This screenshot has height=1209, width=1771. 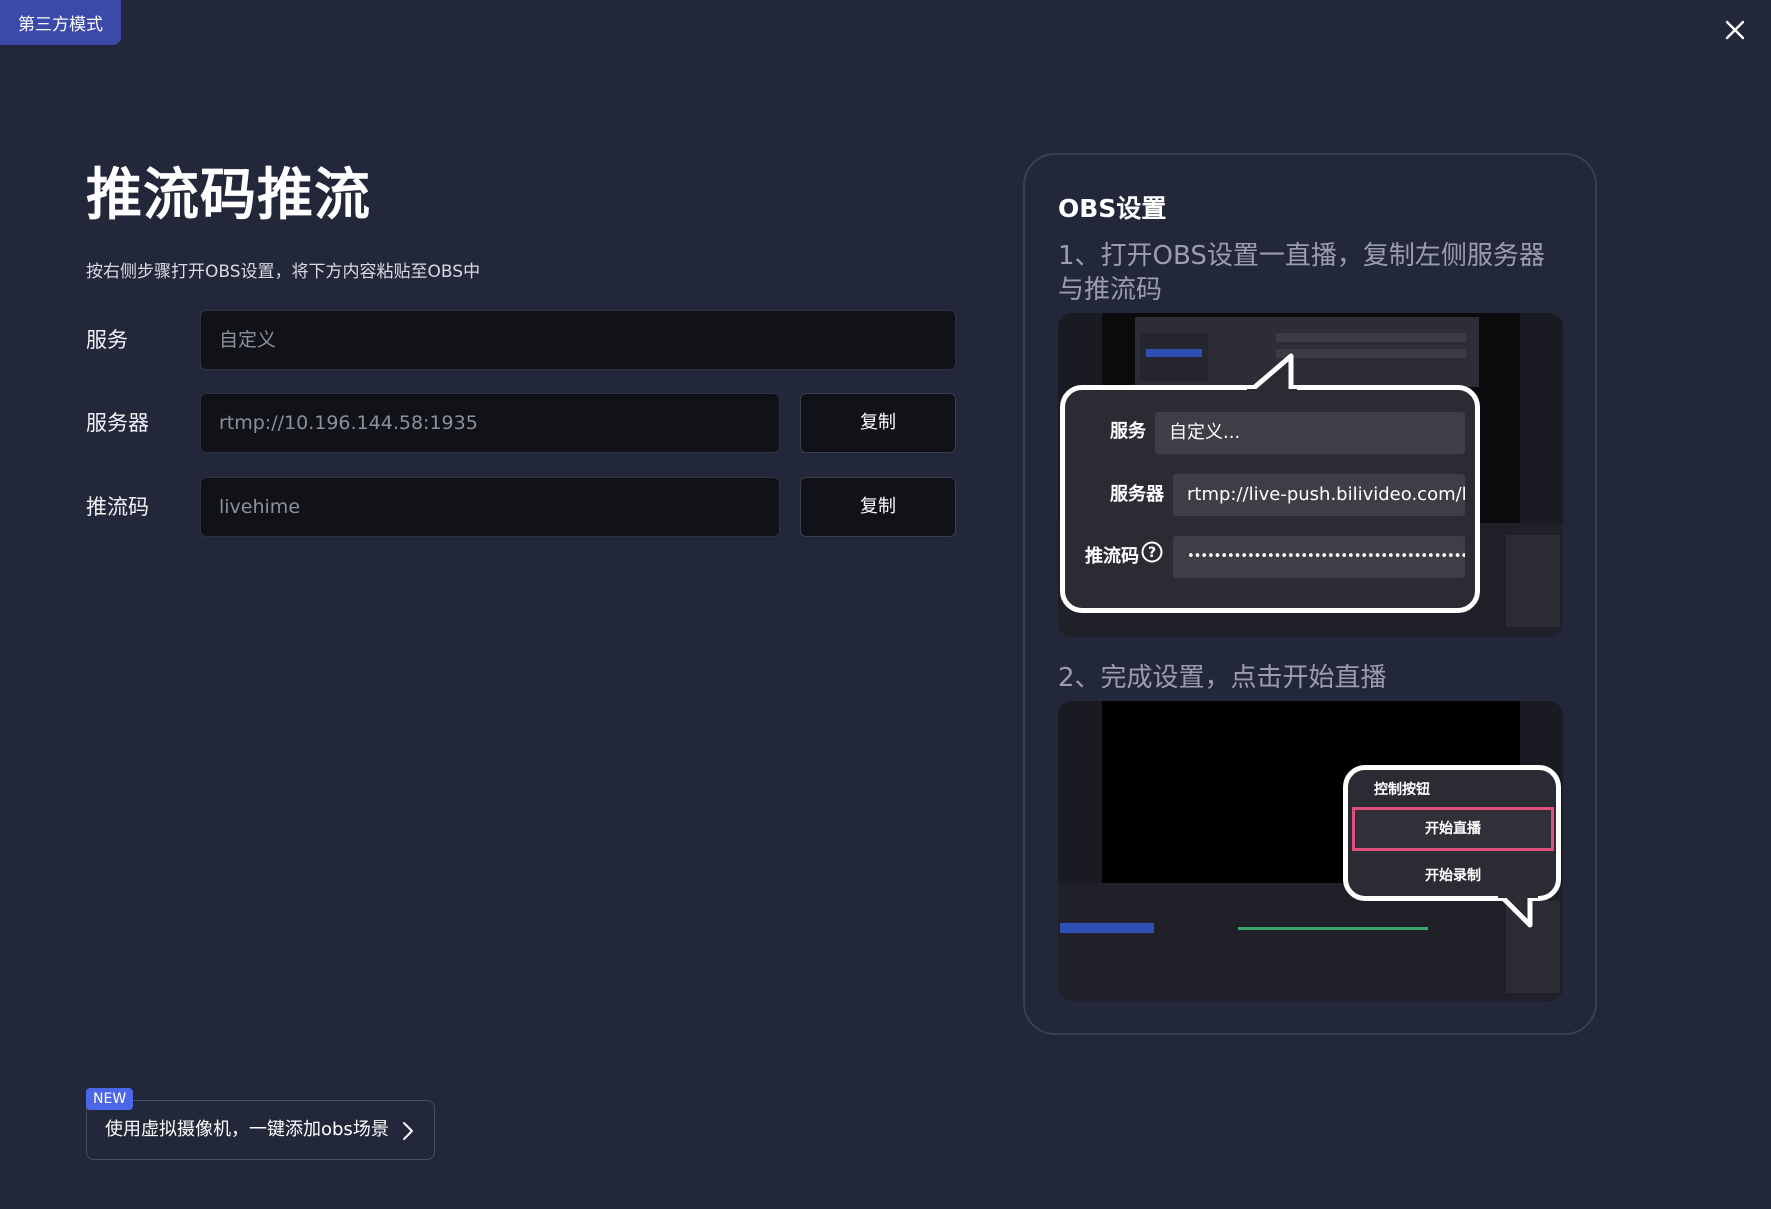 I want to click on service-label: 服务, so click(x=107, y=340).